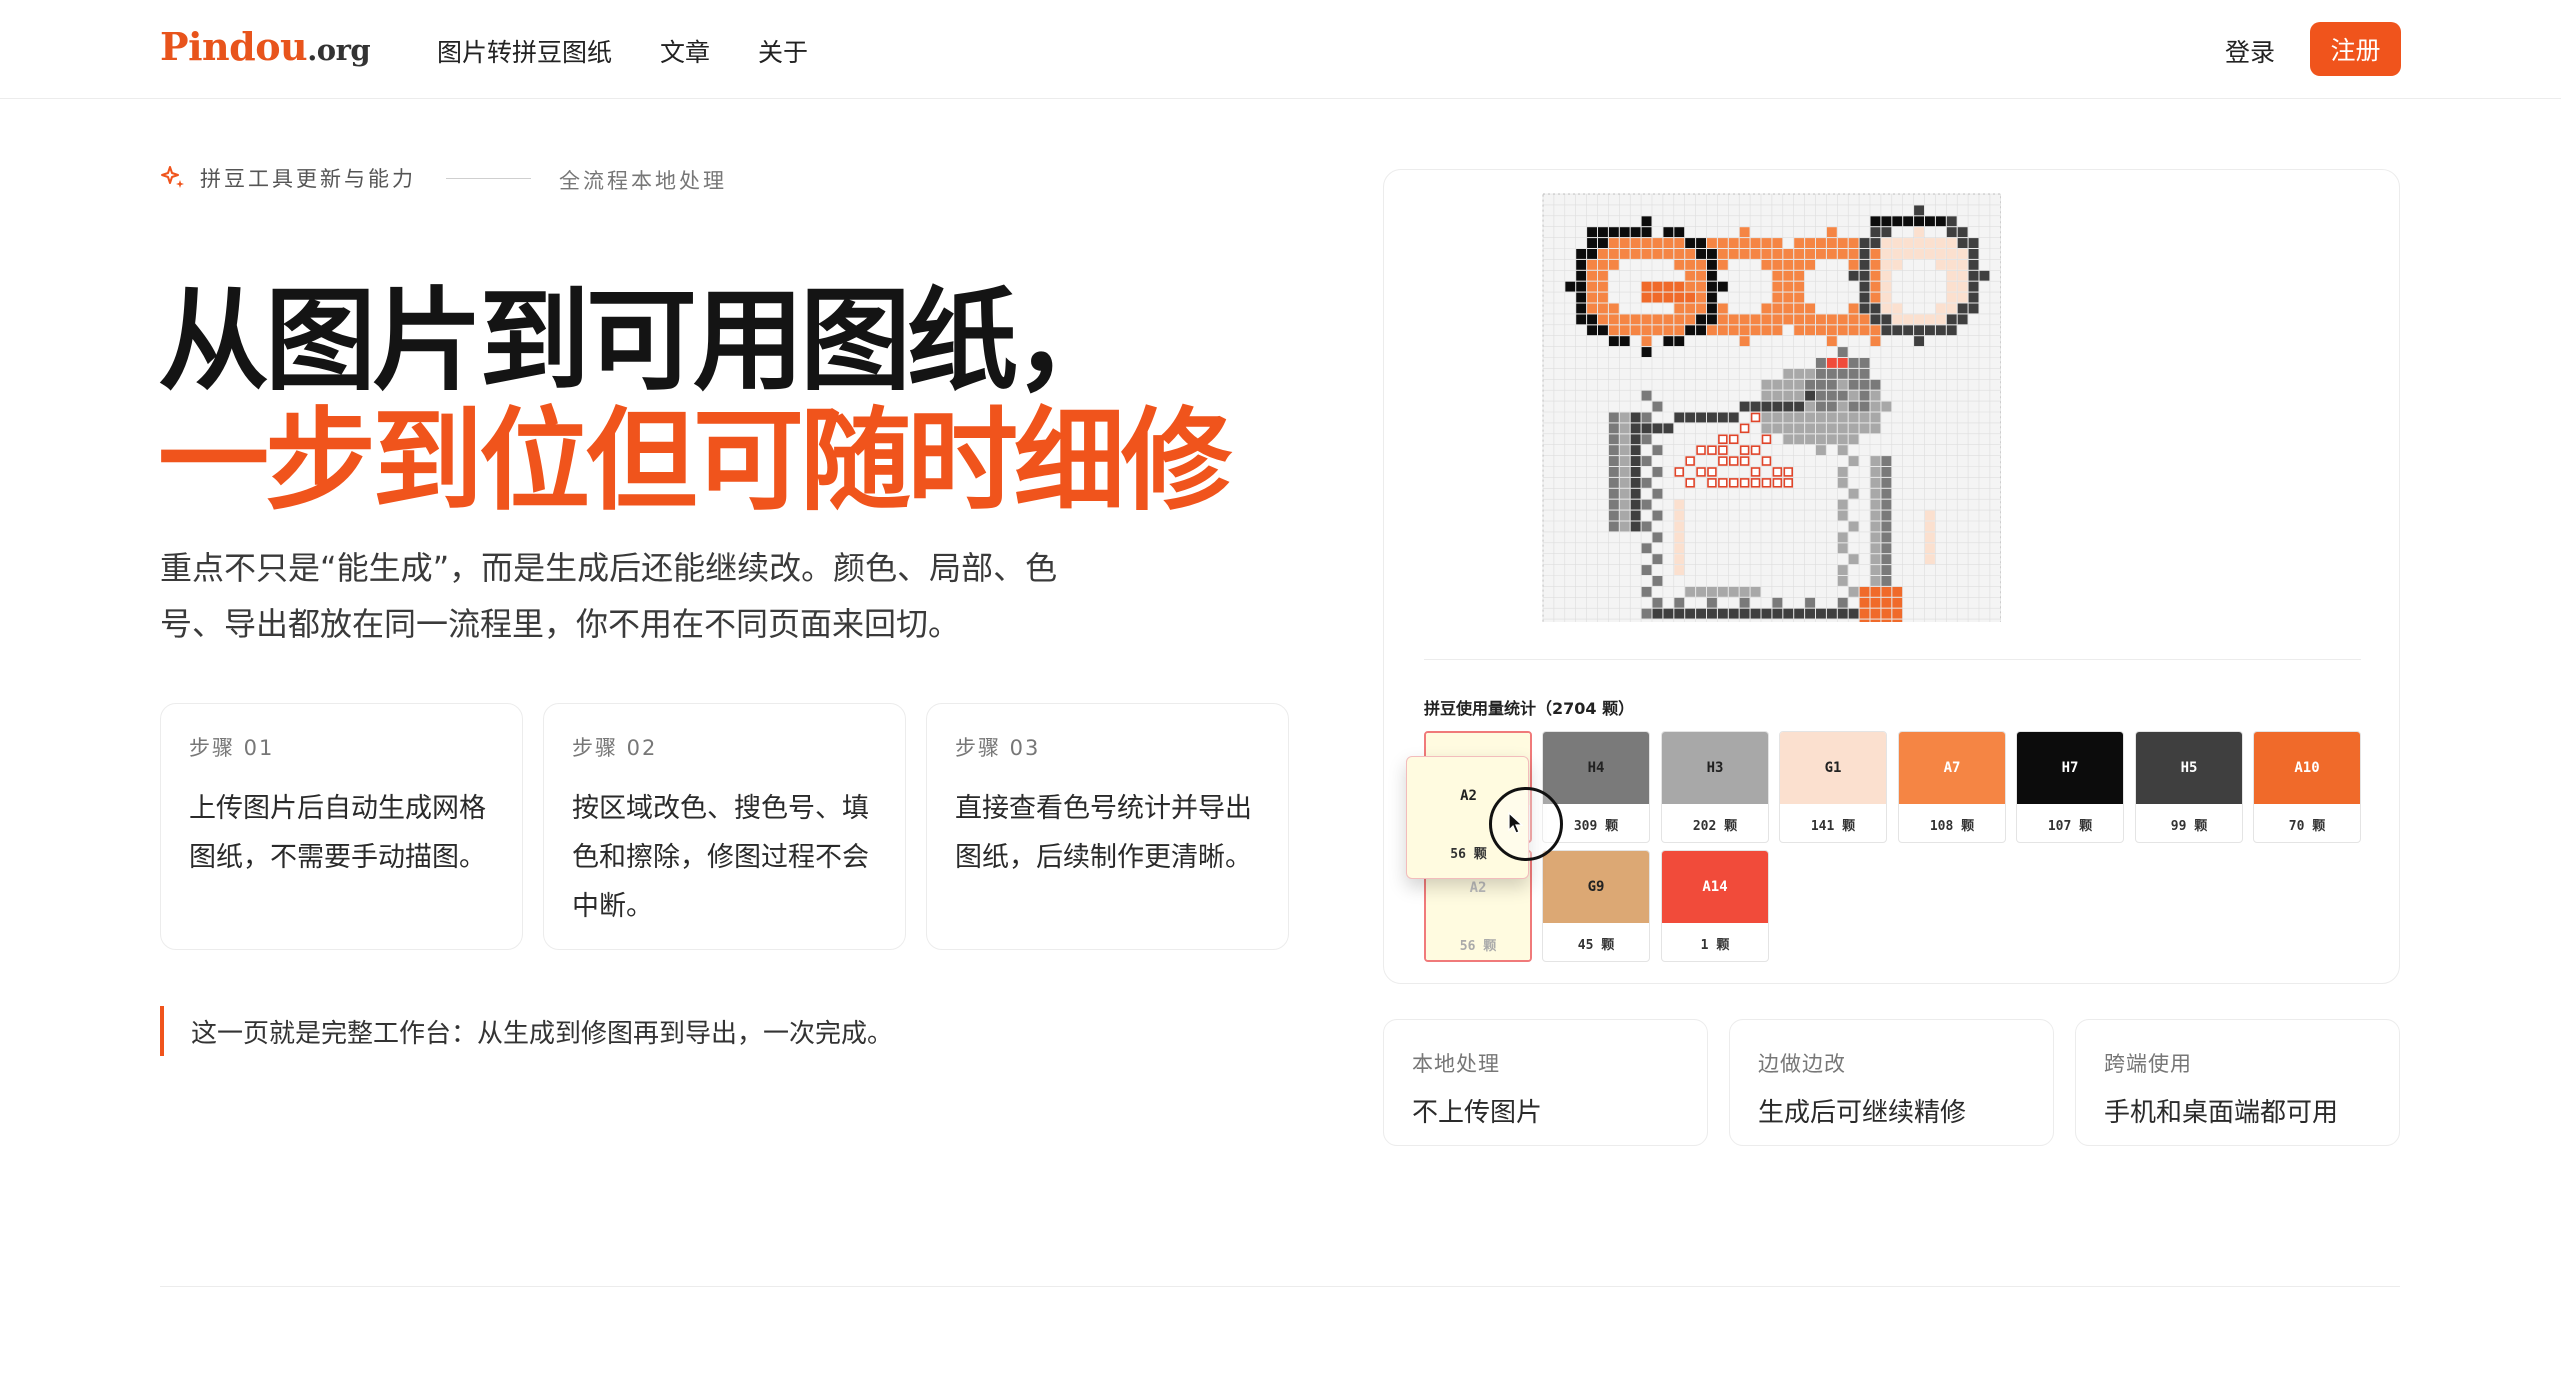 This screenshot has height=1397, width=2561. What do you see at coordinates (2148, 1064) in the screenshot?
I see `feature-label: 跨端使用` at bounding box center [2148, 1064].